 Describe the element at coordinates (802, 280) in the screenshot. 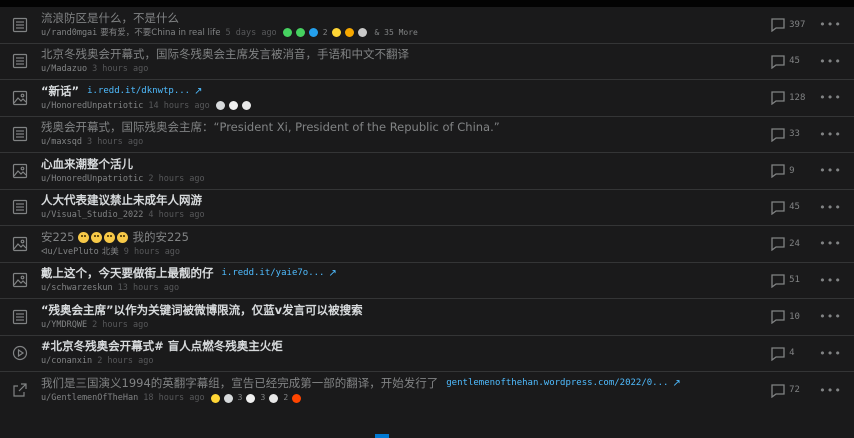

I see `comment-count: 51` at that location.